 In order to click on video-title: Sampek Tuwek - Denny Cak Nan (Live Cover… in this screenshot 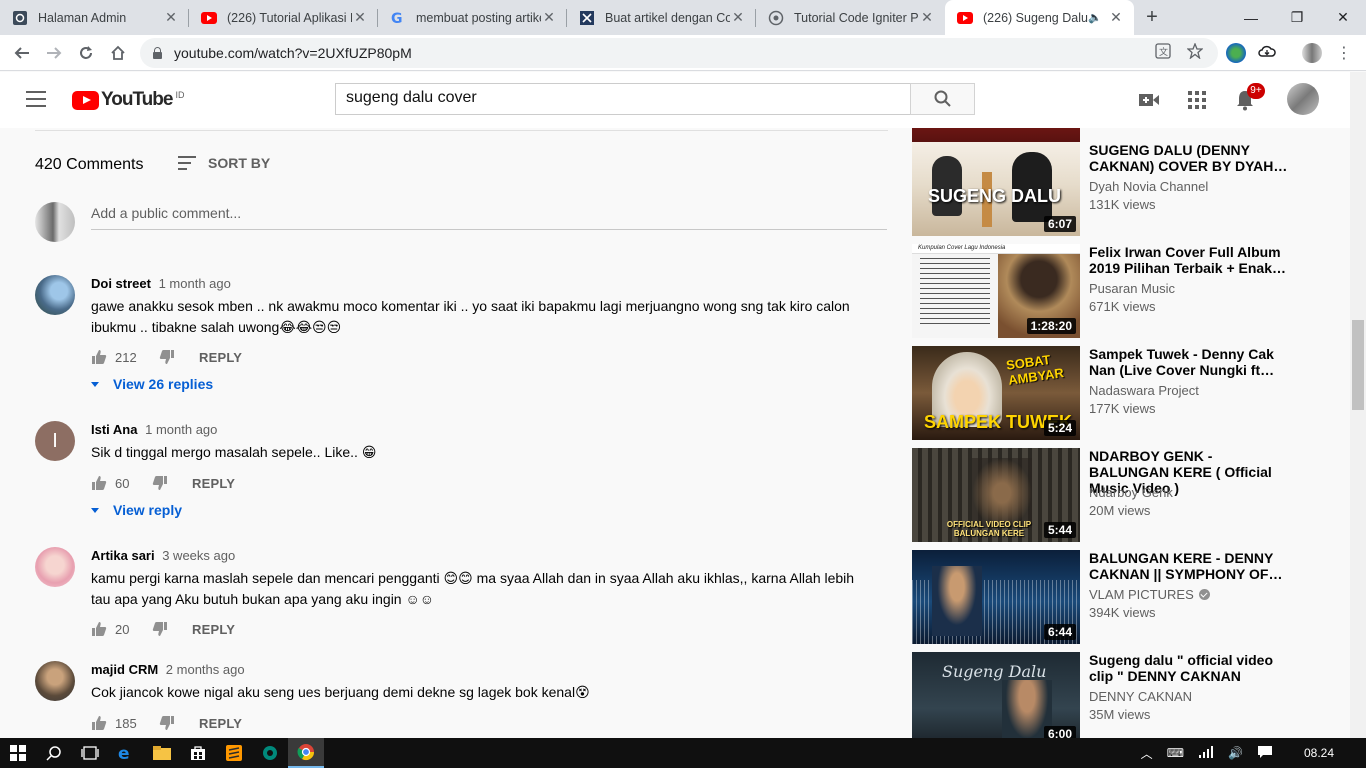, I will do `click(1189, 362)`.